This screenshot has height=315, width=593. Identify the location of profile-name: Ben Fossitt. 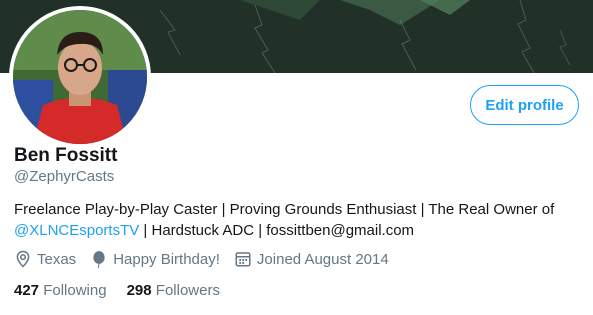
(66, 155).